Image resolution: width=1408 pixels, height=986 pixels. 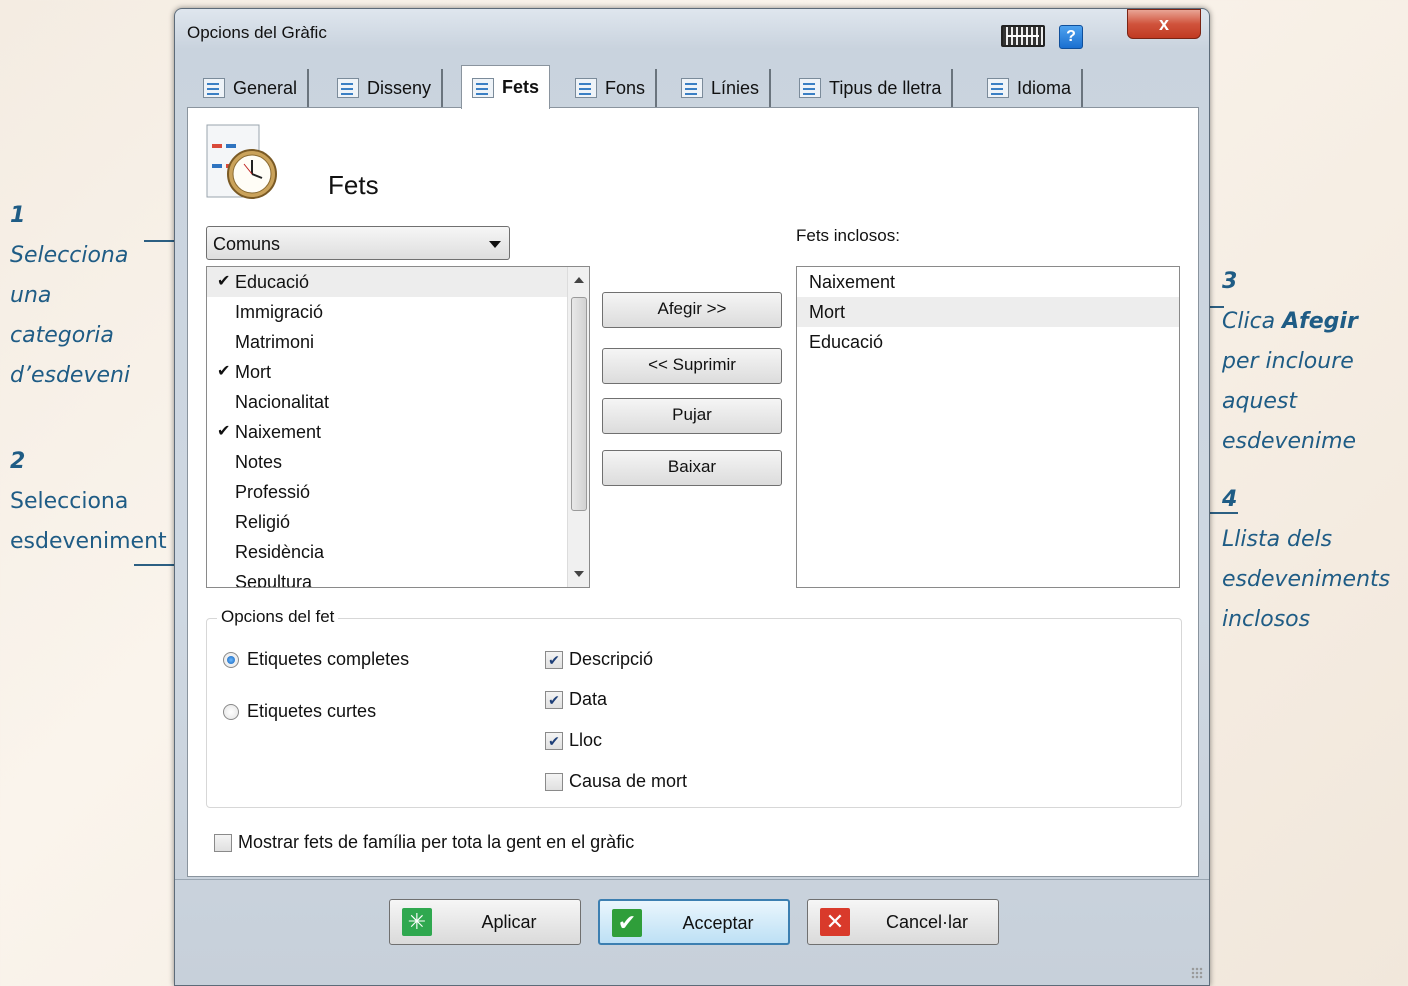 What do you see at coordinates (692, 310) in the screenshot?
I see `add-button: Afegir >>` at bounding box center [692, 310].